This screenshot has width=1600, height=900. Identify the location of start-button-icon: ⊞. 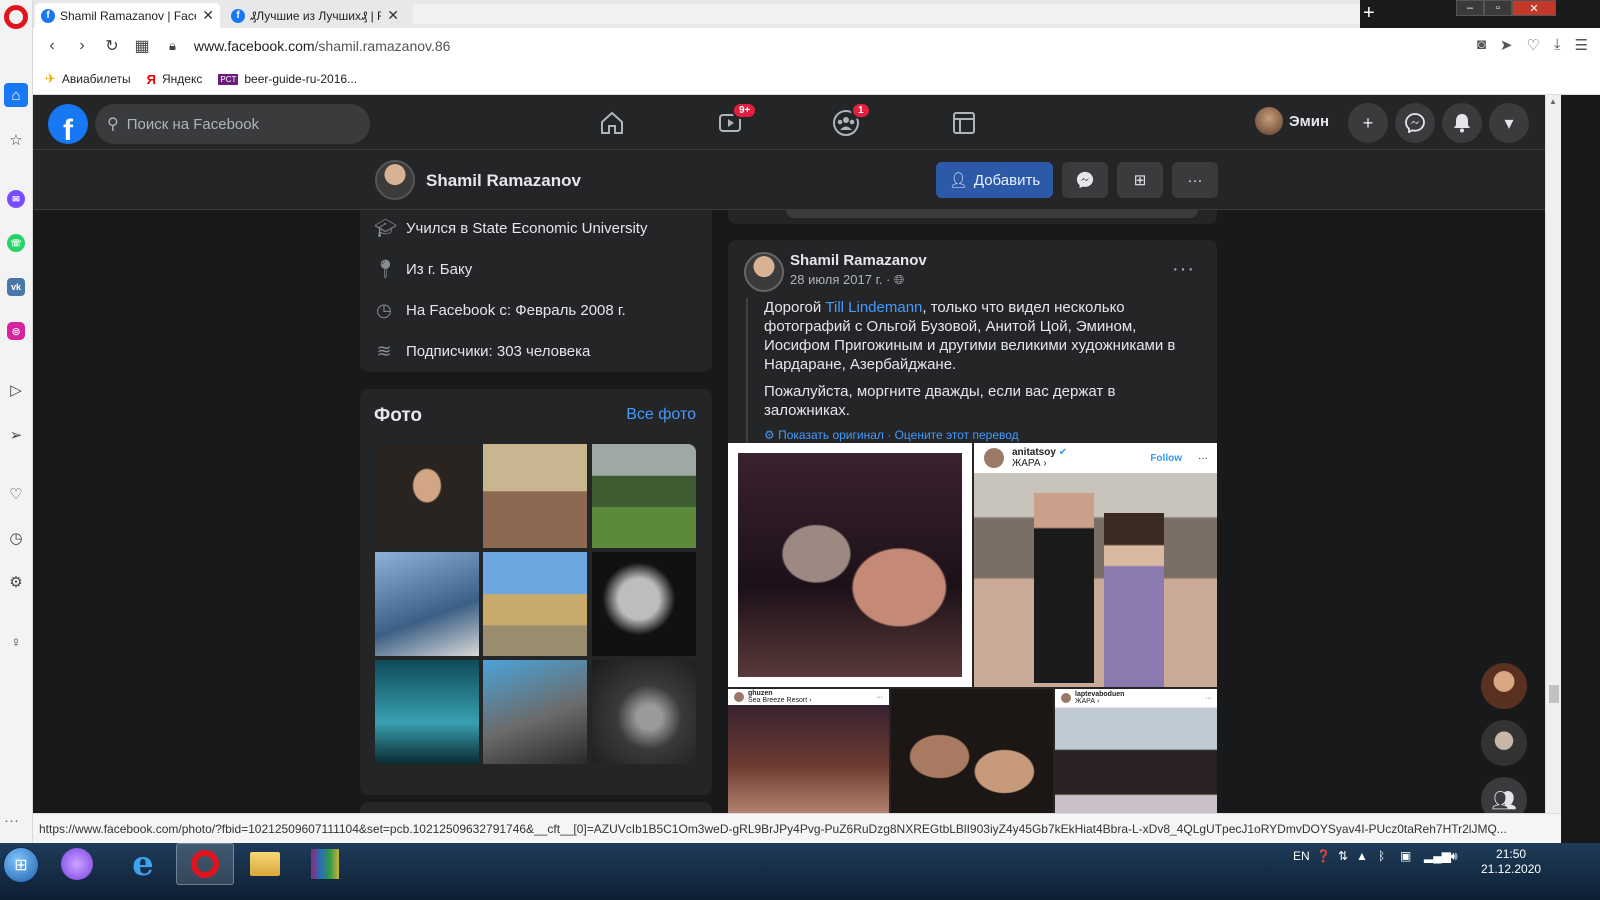
(21, 865).